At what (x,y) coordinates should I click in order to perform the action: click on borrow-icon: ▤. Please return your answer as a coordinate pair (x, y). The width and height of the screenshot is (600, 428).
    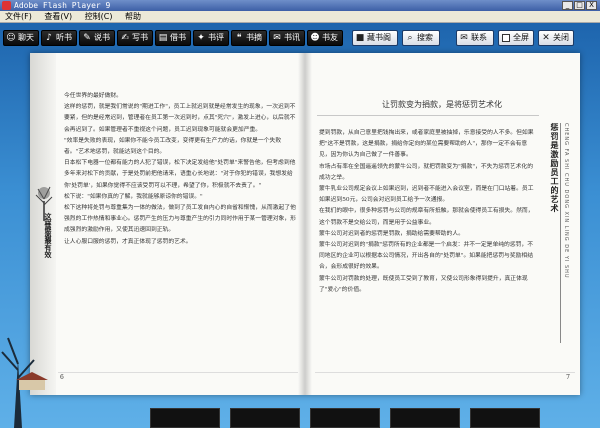
    Looking at the image, I should click on (163, 38).